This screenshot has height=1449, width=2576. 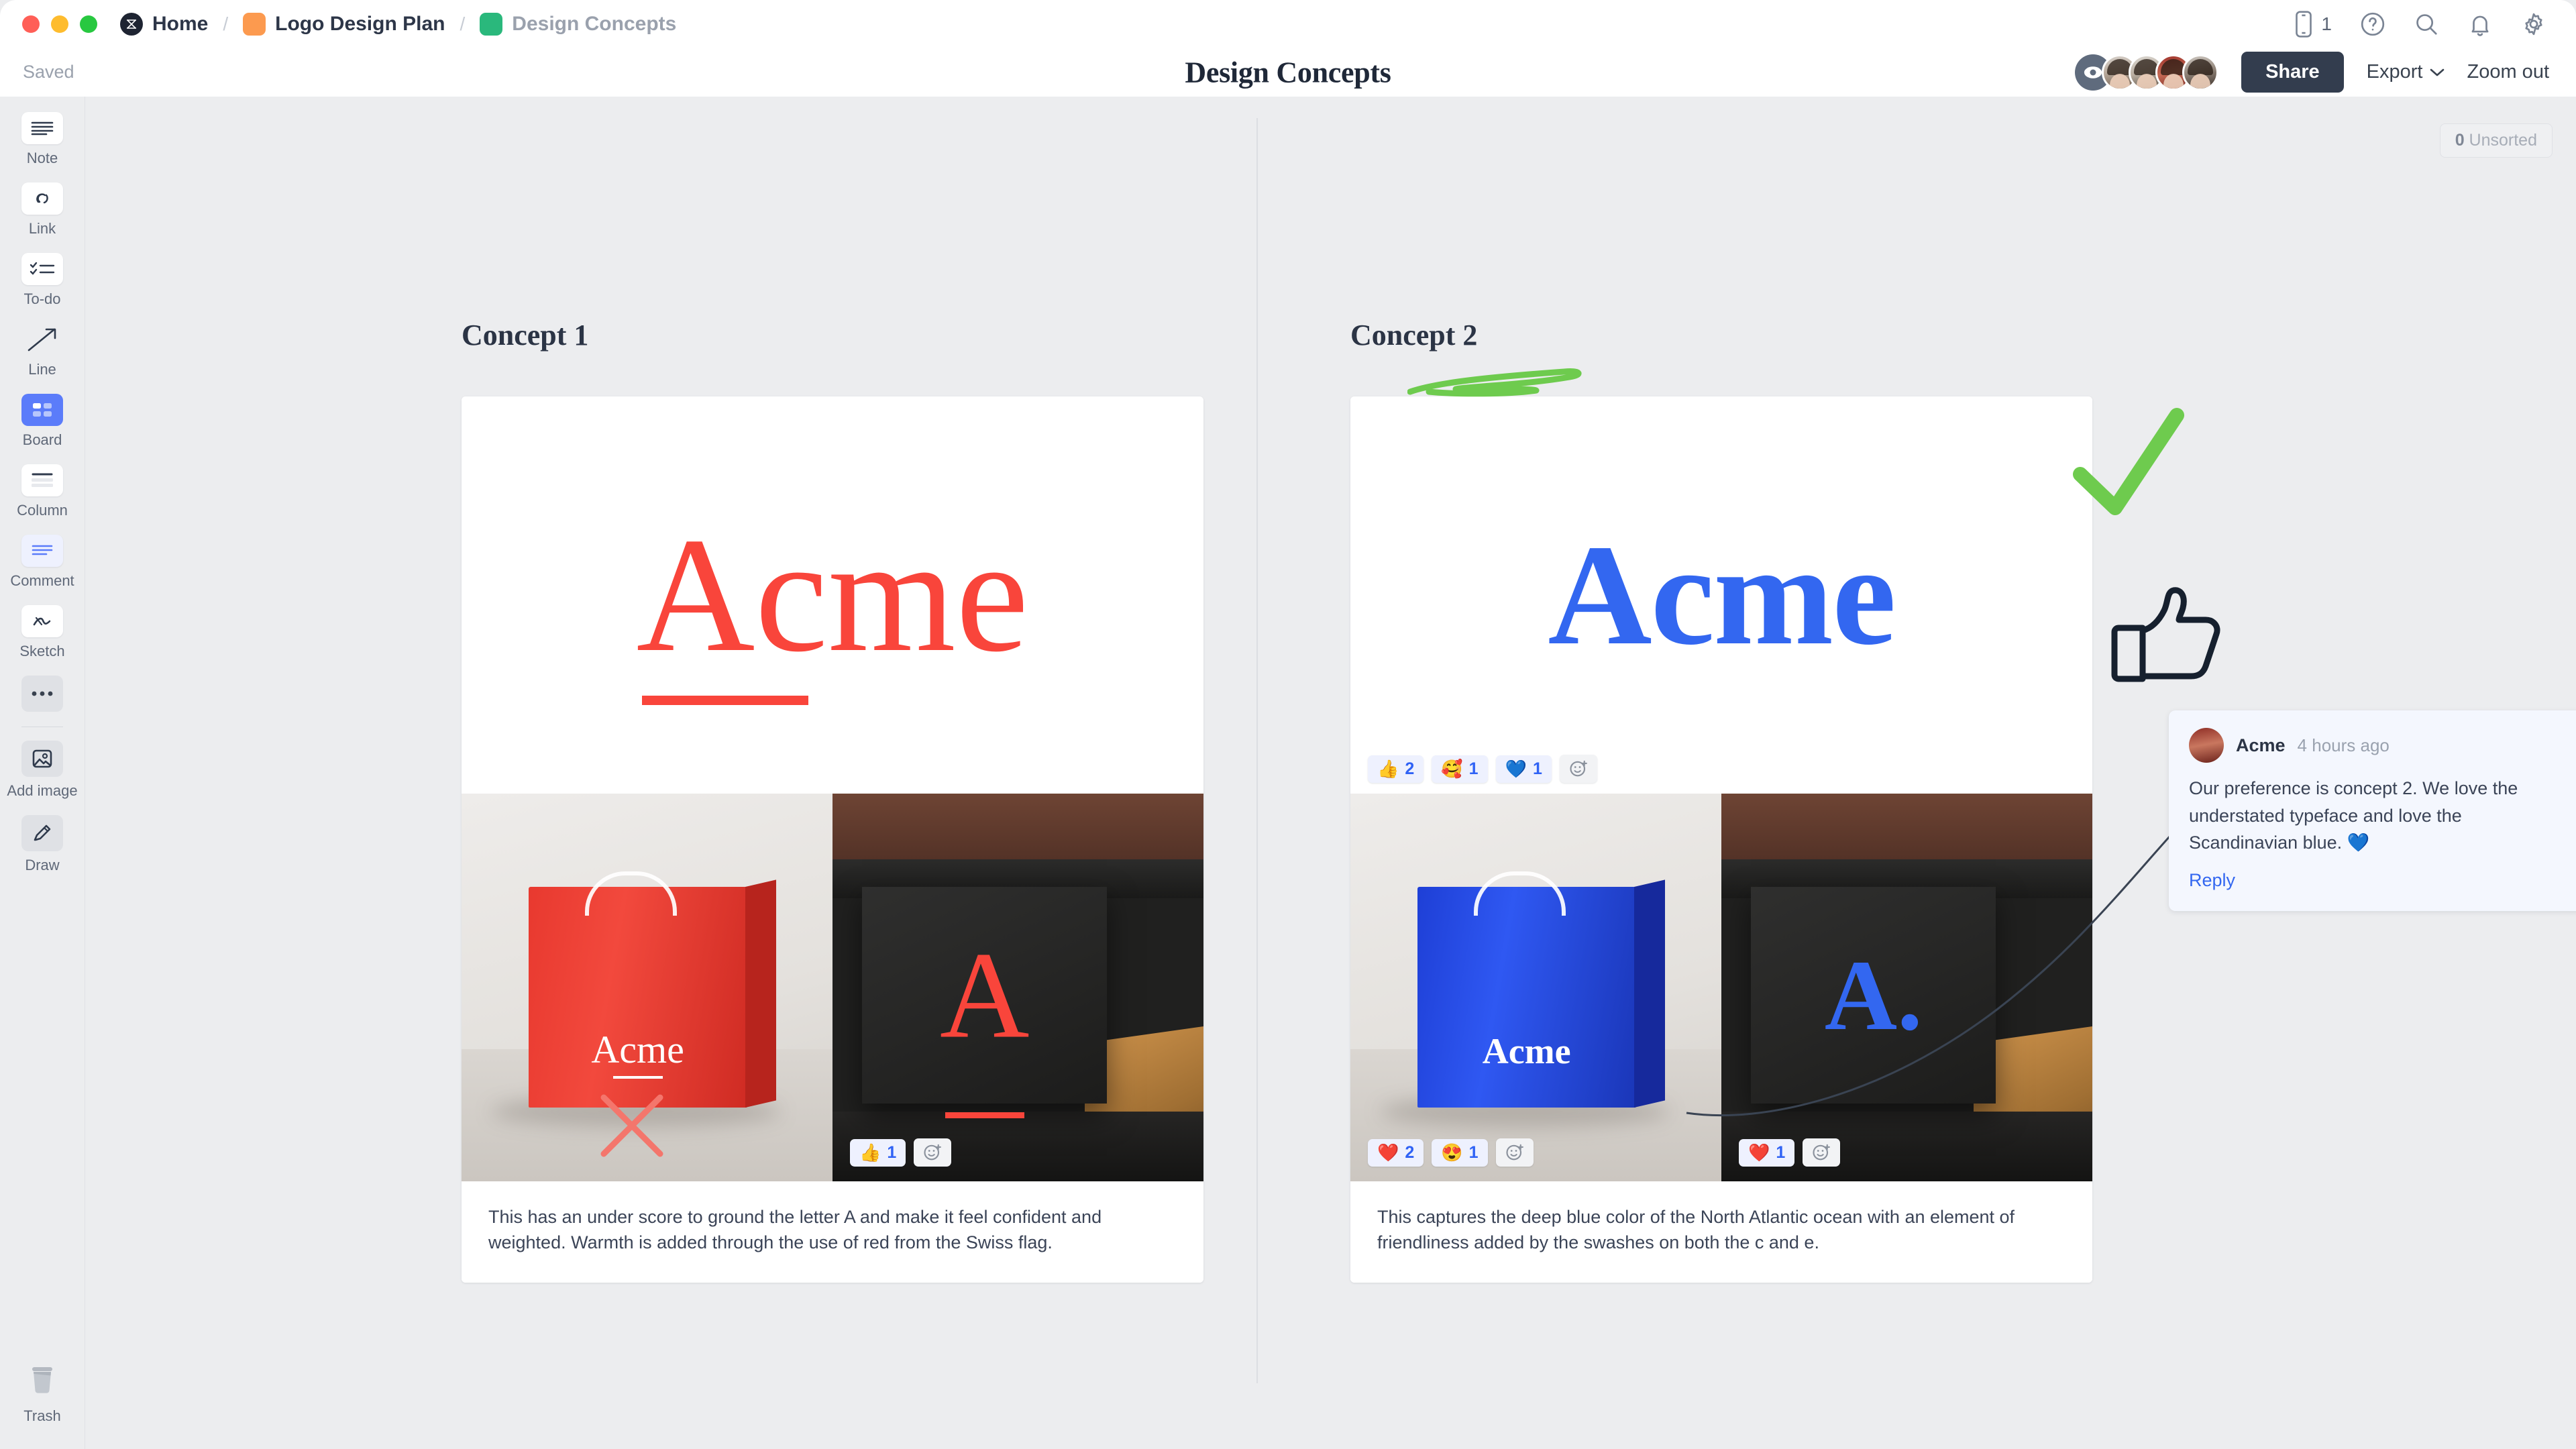 I want to click on sidebar-label-todo: To-do, so click(x=42, y=298).